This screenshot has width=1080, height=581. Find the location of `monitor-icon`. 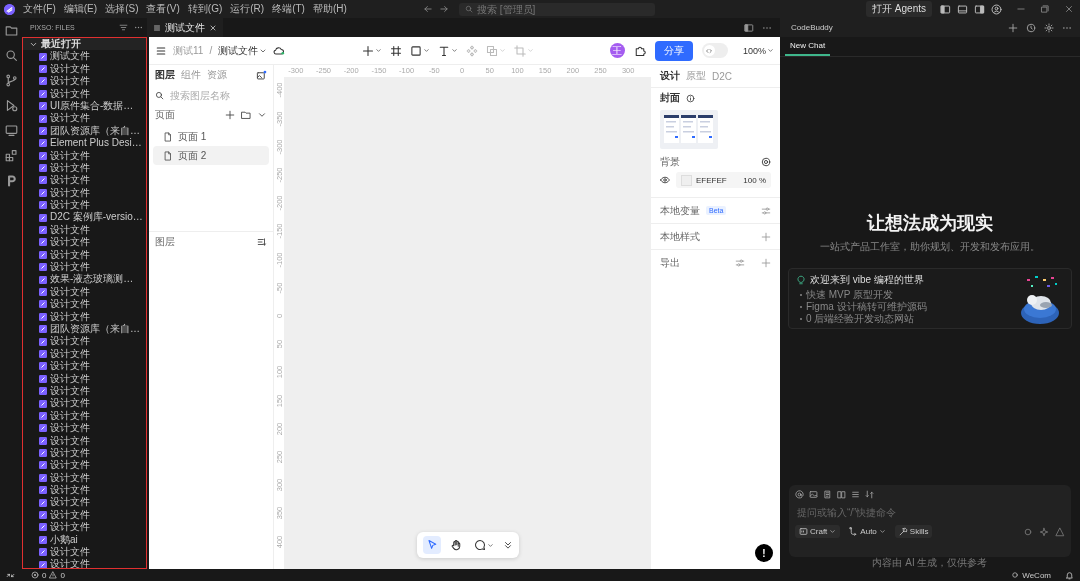

monitor-icon is located at coordinates (11, 130).